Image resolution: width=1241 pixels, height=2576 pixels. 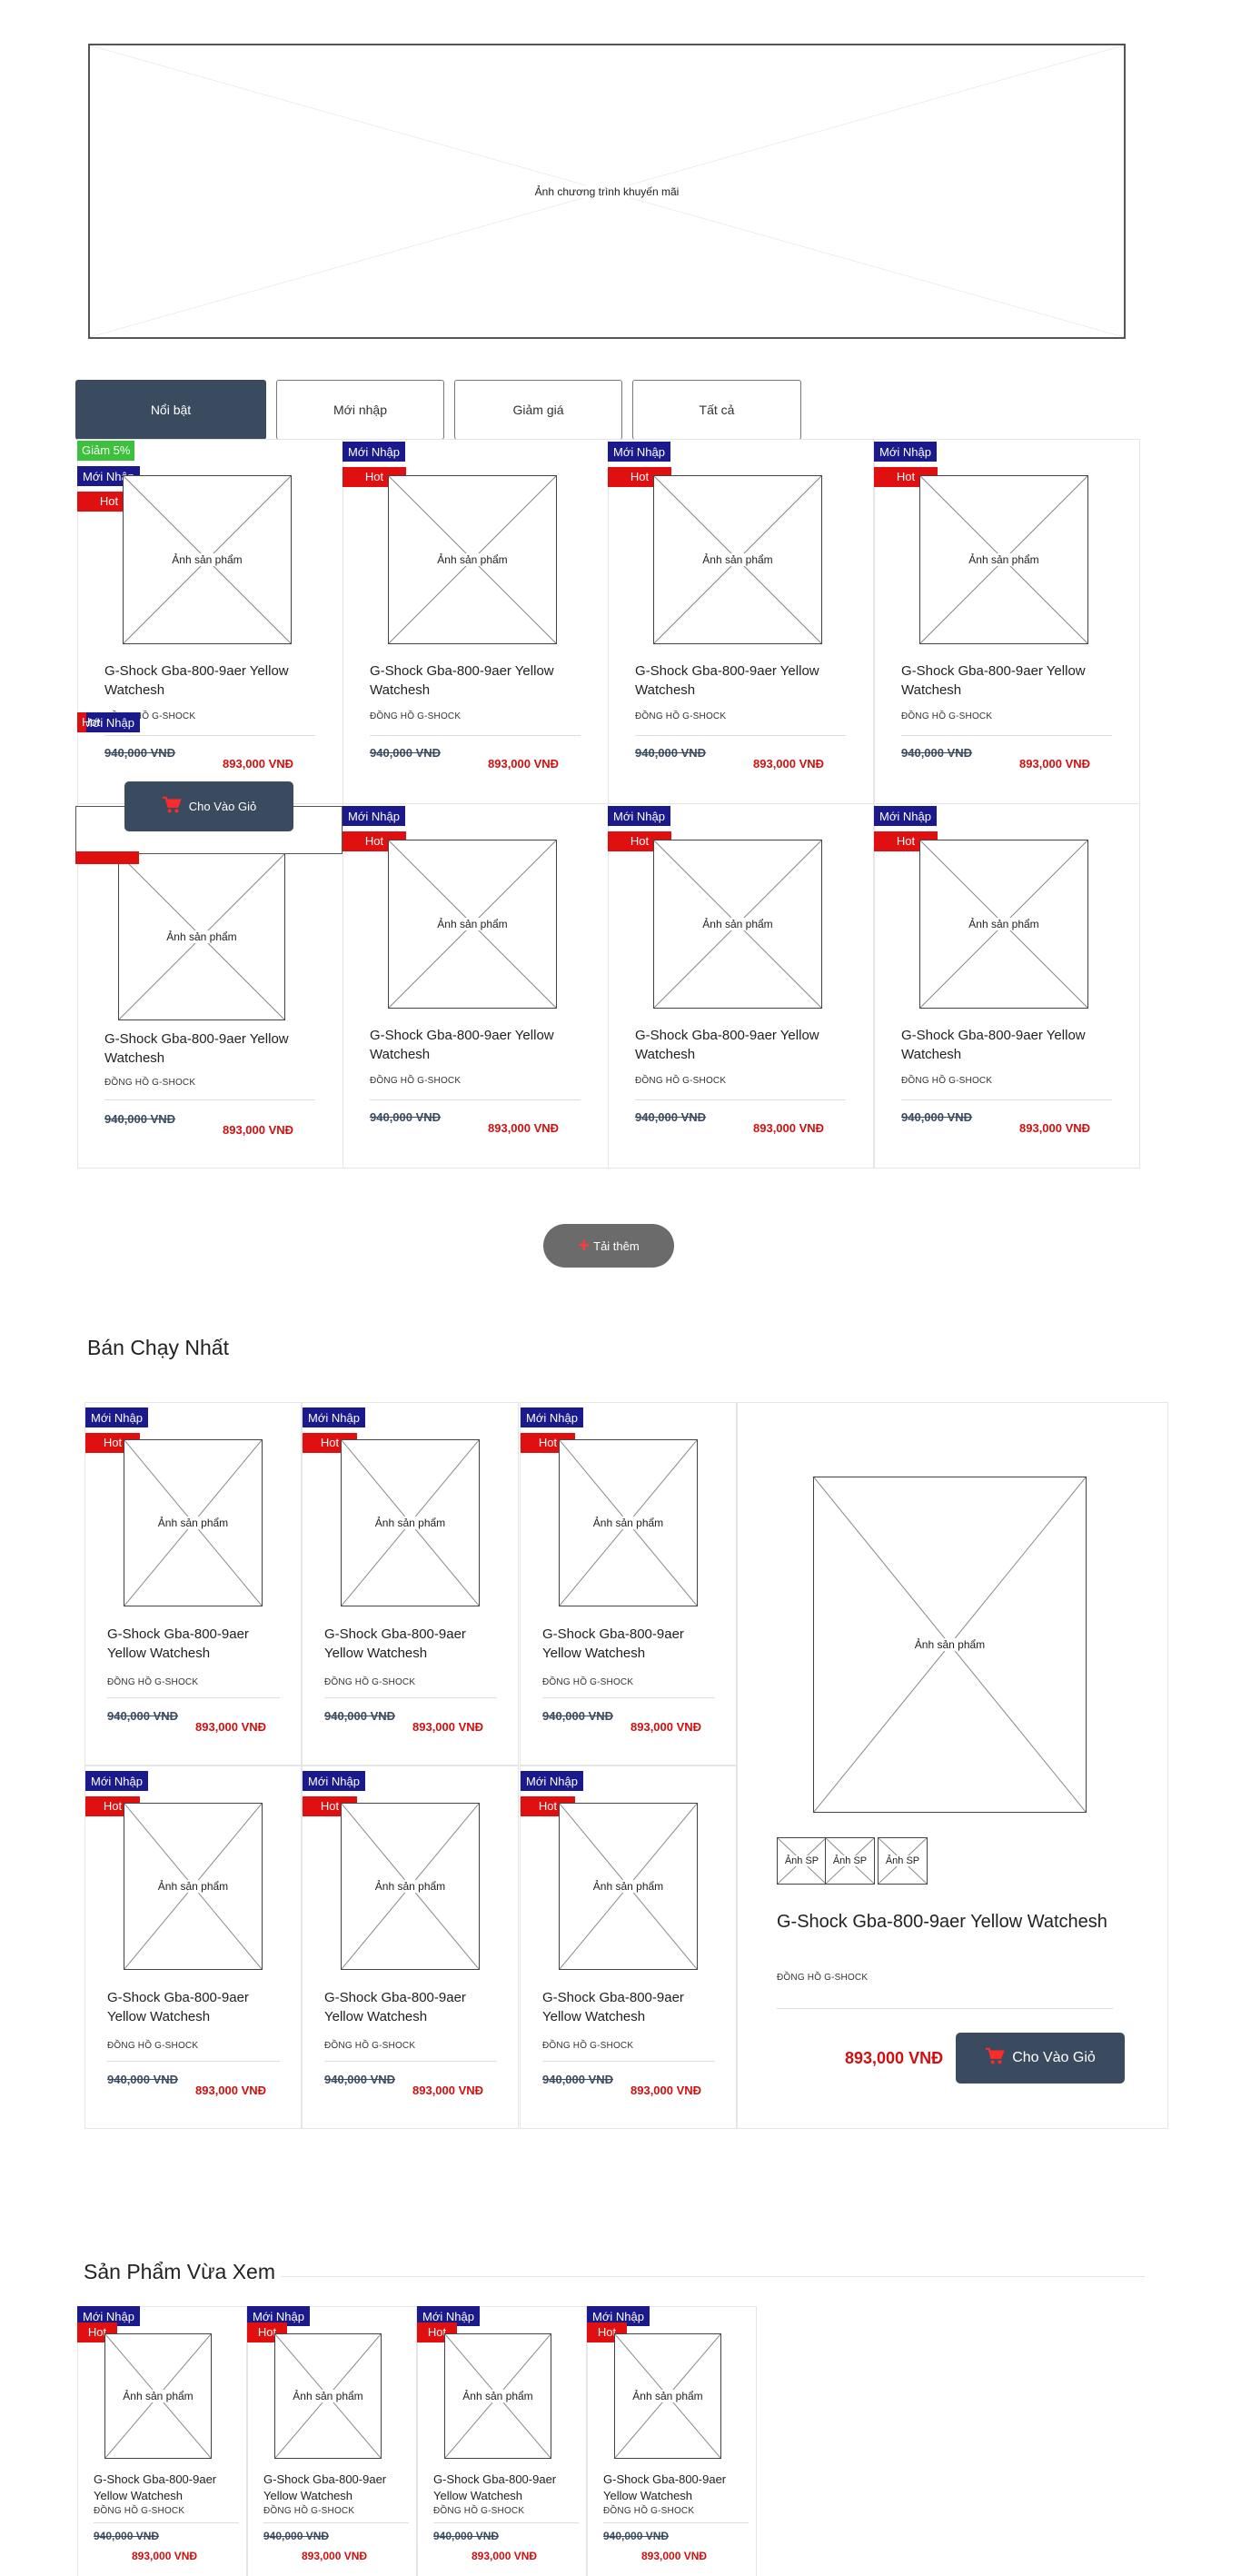 I want to click on divider, so click(x=945, y=2008).